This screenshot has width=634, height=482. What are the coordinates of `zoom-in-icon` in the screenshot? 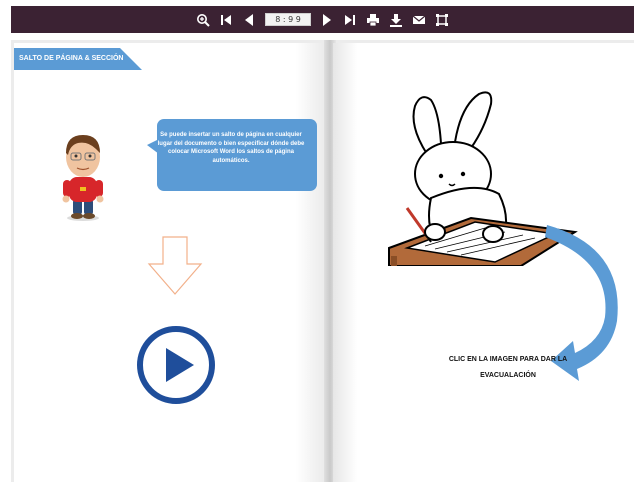 It's located at (203, 20).